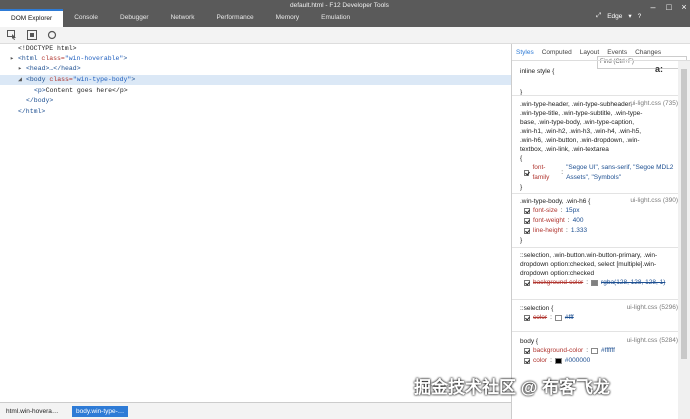  Describe the element at coordinates (86, 18) in the screenshot. I see `tab-console: Console` at that location.